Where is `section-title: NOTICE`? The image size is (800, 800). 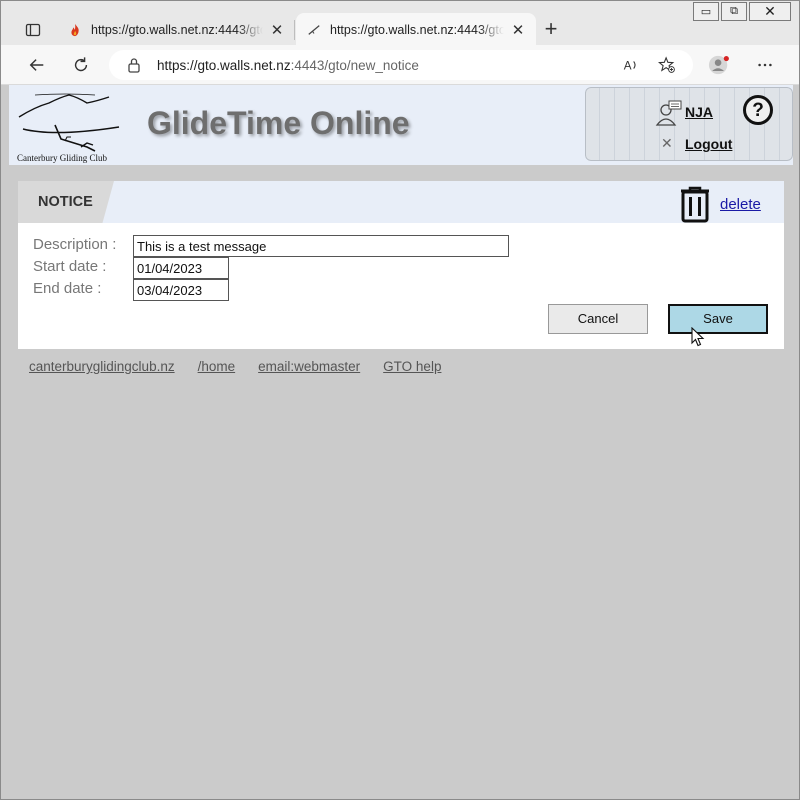
section-title: NOTICE is located at coordinates (65, 202).